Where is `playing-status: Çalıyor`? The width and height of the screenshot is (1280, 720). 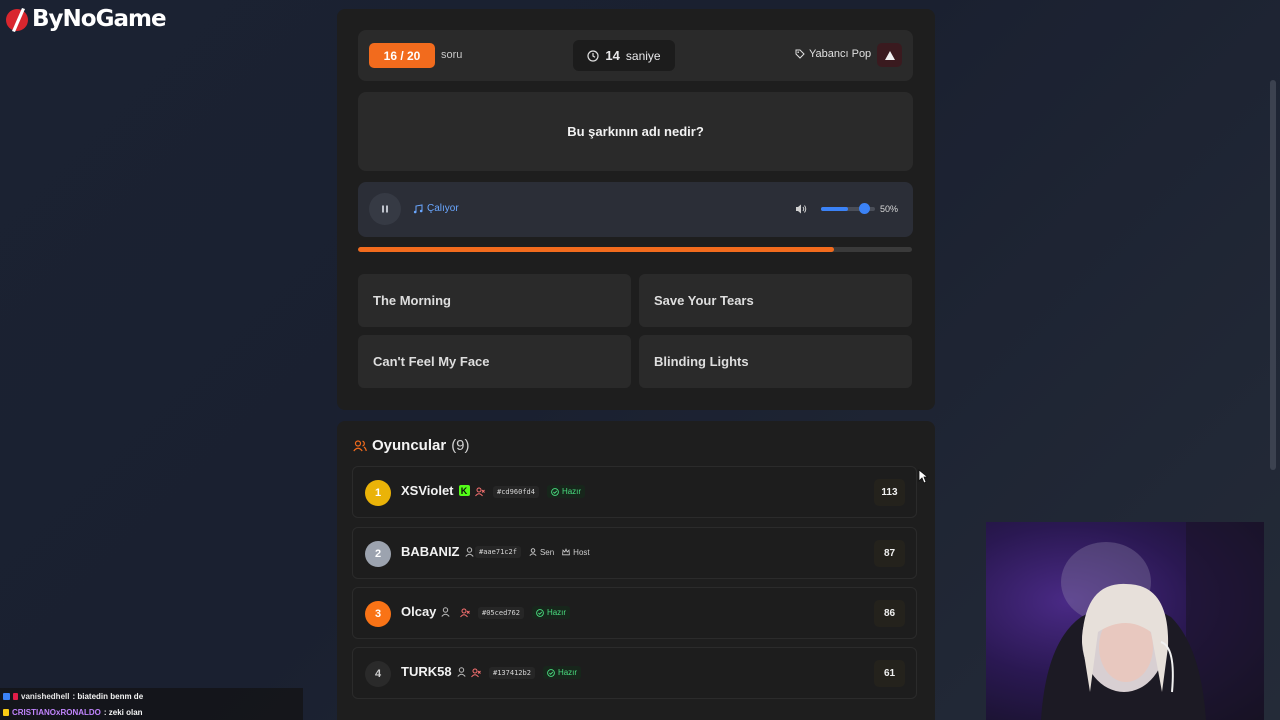 playing-status: Çalıyor is located at coordinates (436, 208).